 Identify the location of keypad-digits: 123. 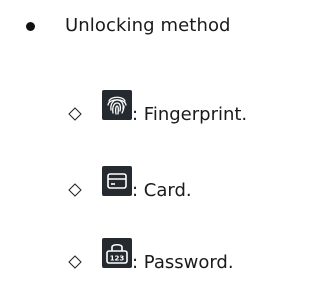
(117, 259).